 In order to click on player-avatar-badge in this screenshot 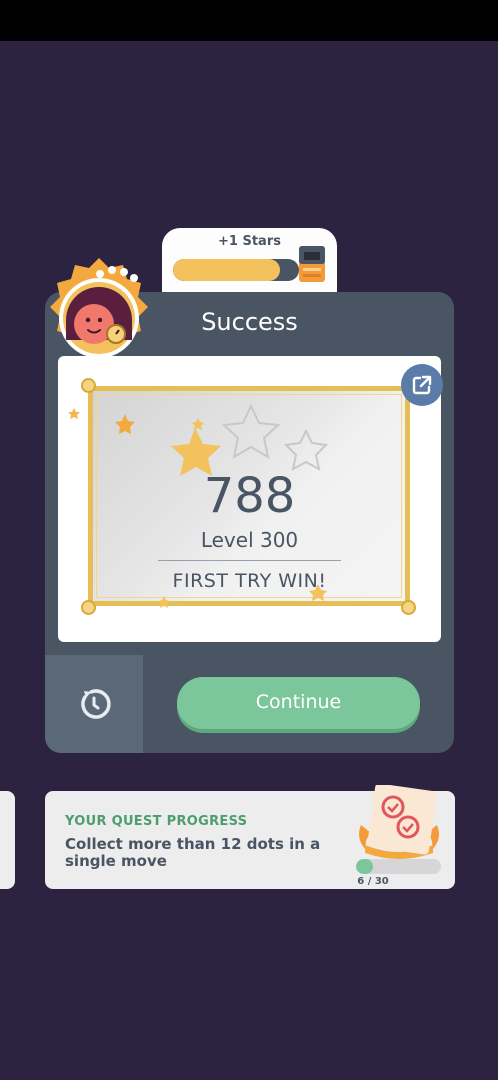, I will do `click(99, 308)`.